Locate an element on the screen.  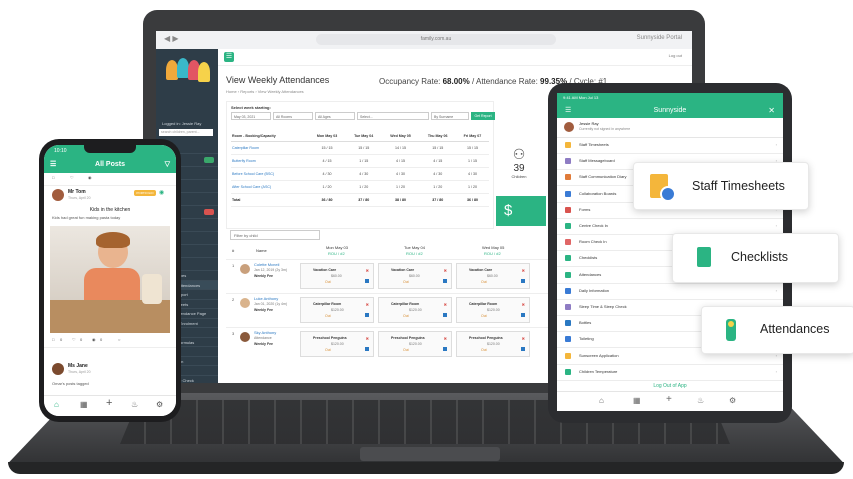
slot-fee: $120.00 is located at coordinates (337, 344).